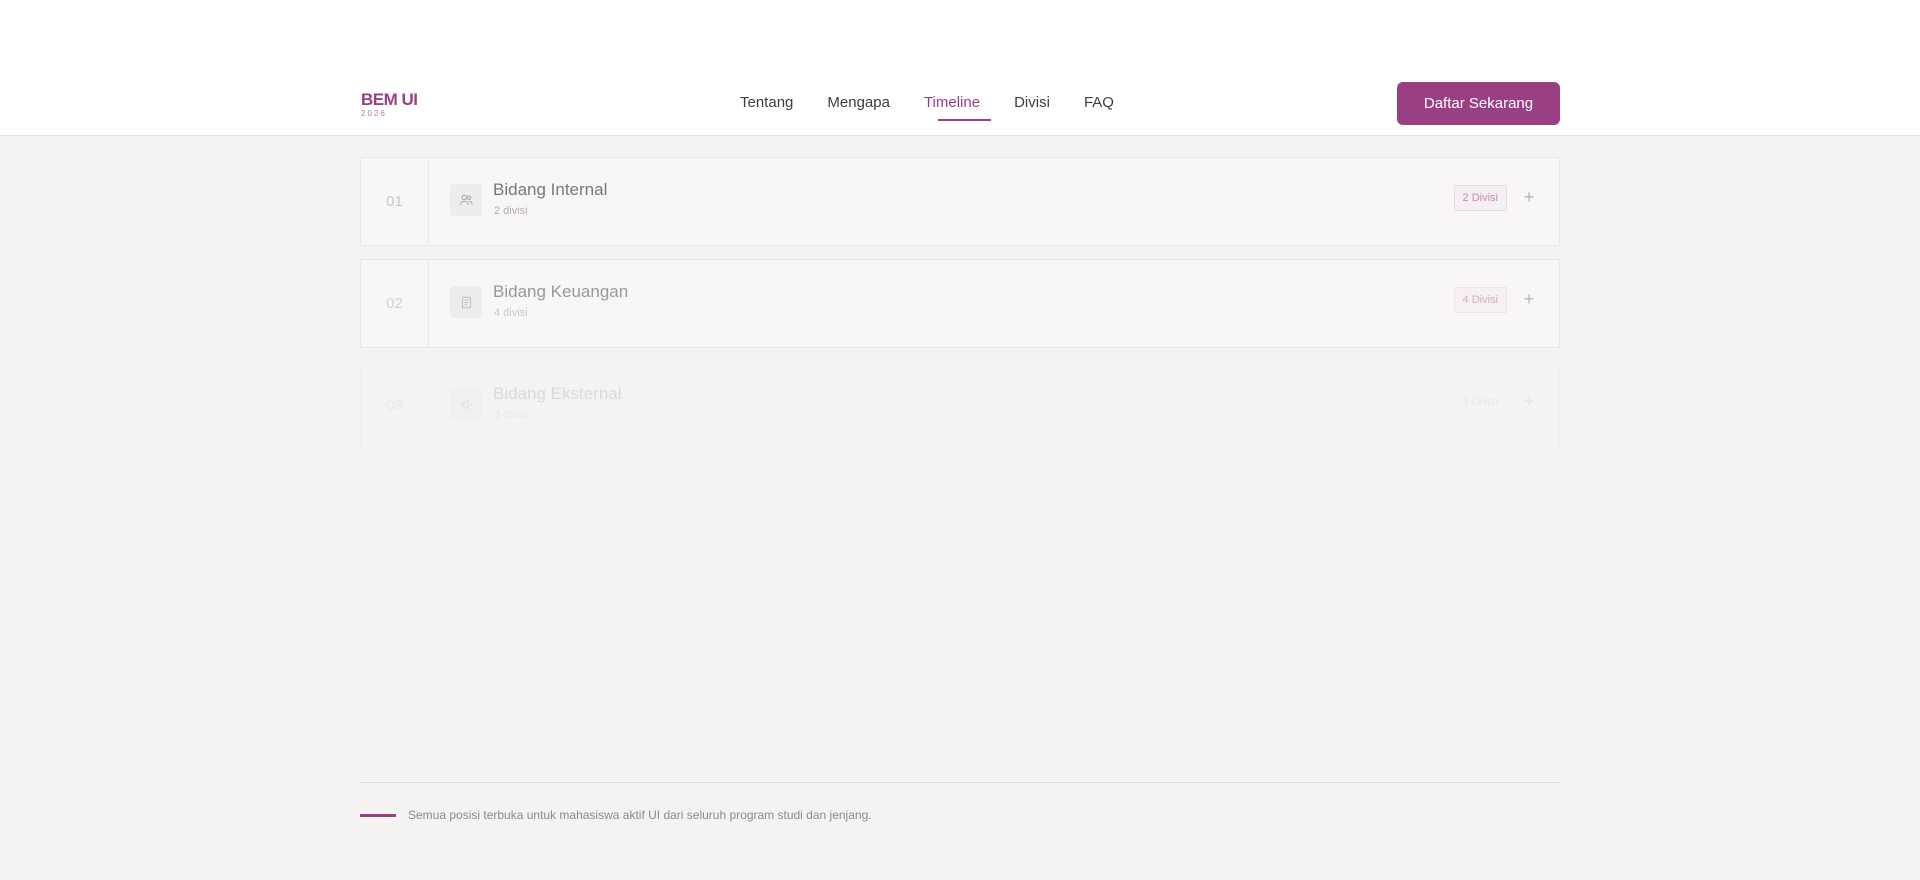  What do you see at coordinates (1480, 402) in the screenshot?
I see `division-count-badge: 3 Divisi` at bounding box center [1480, 402].